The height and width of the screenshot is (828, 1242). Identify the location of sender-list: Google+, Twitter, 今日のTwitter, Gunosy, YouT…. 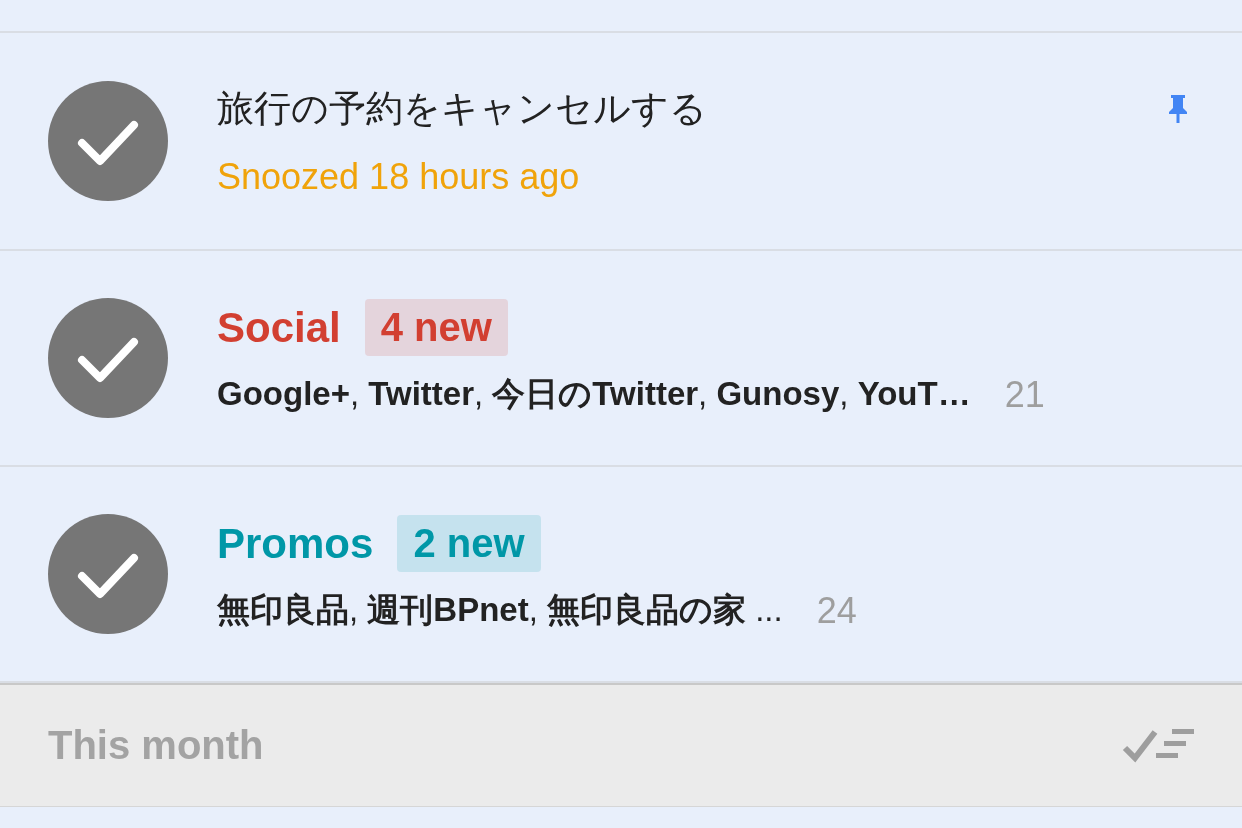
(594, 394).